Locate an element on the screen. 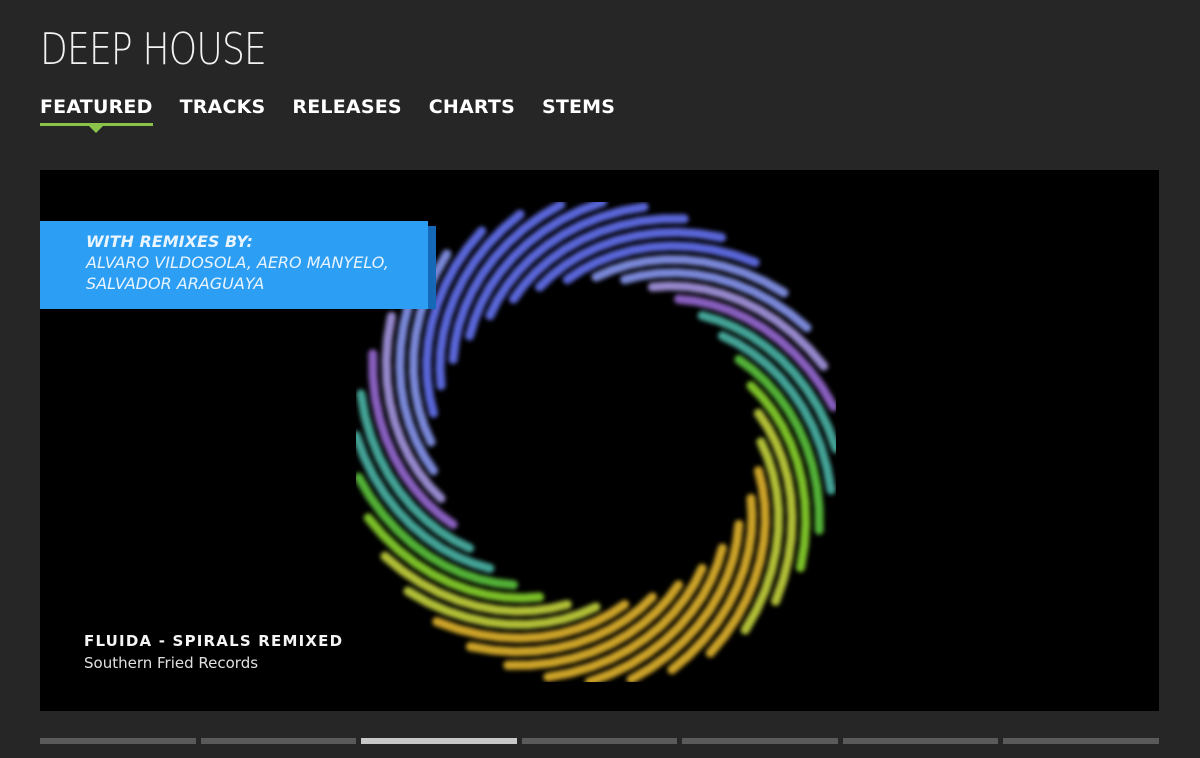  tab-label: RELEASES is located at coordinates (347, 107).